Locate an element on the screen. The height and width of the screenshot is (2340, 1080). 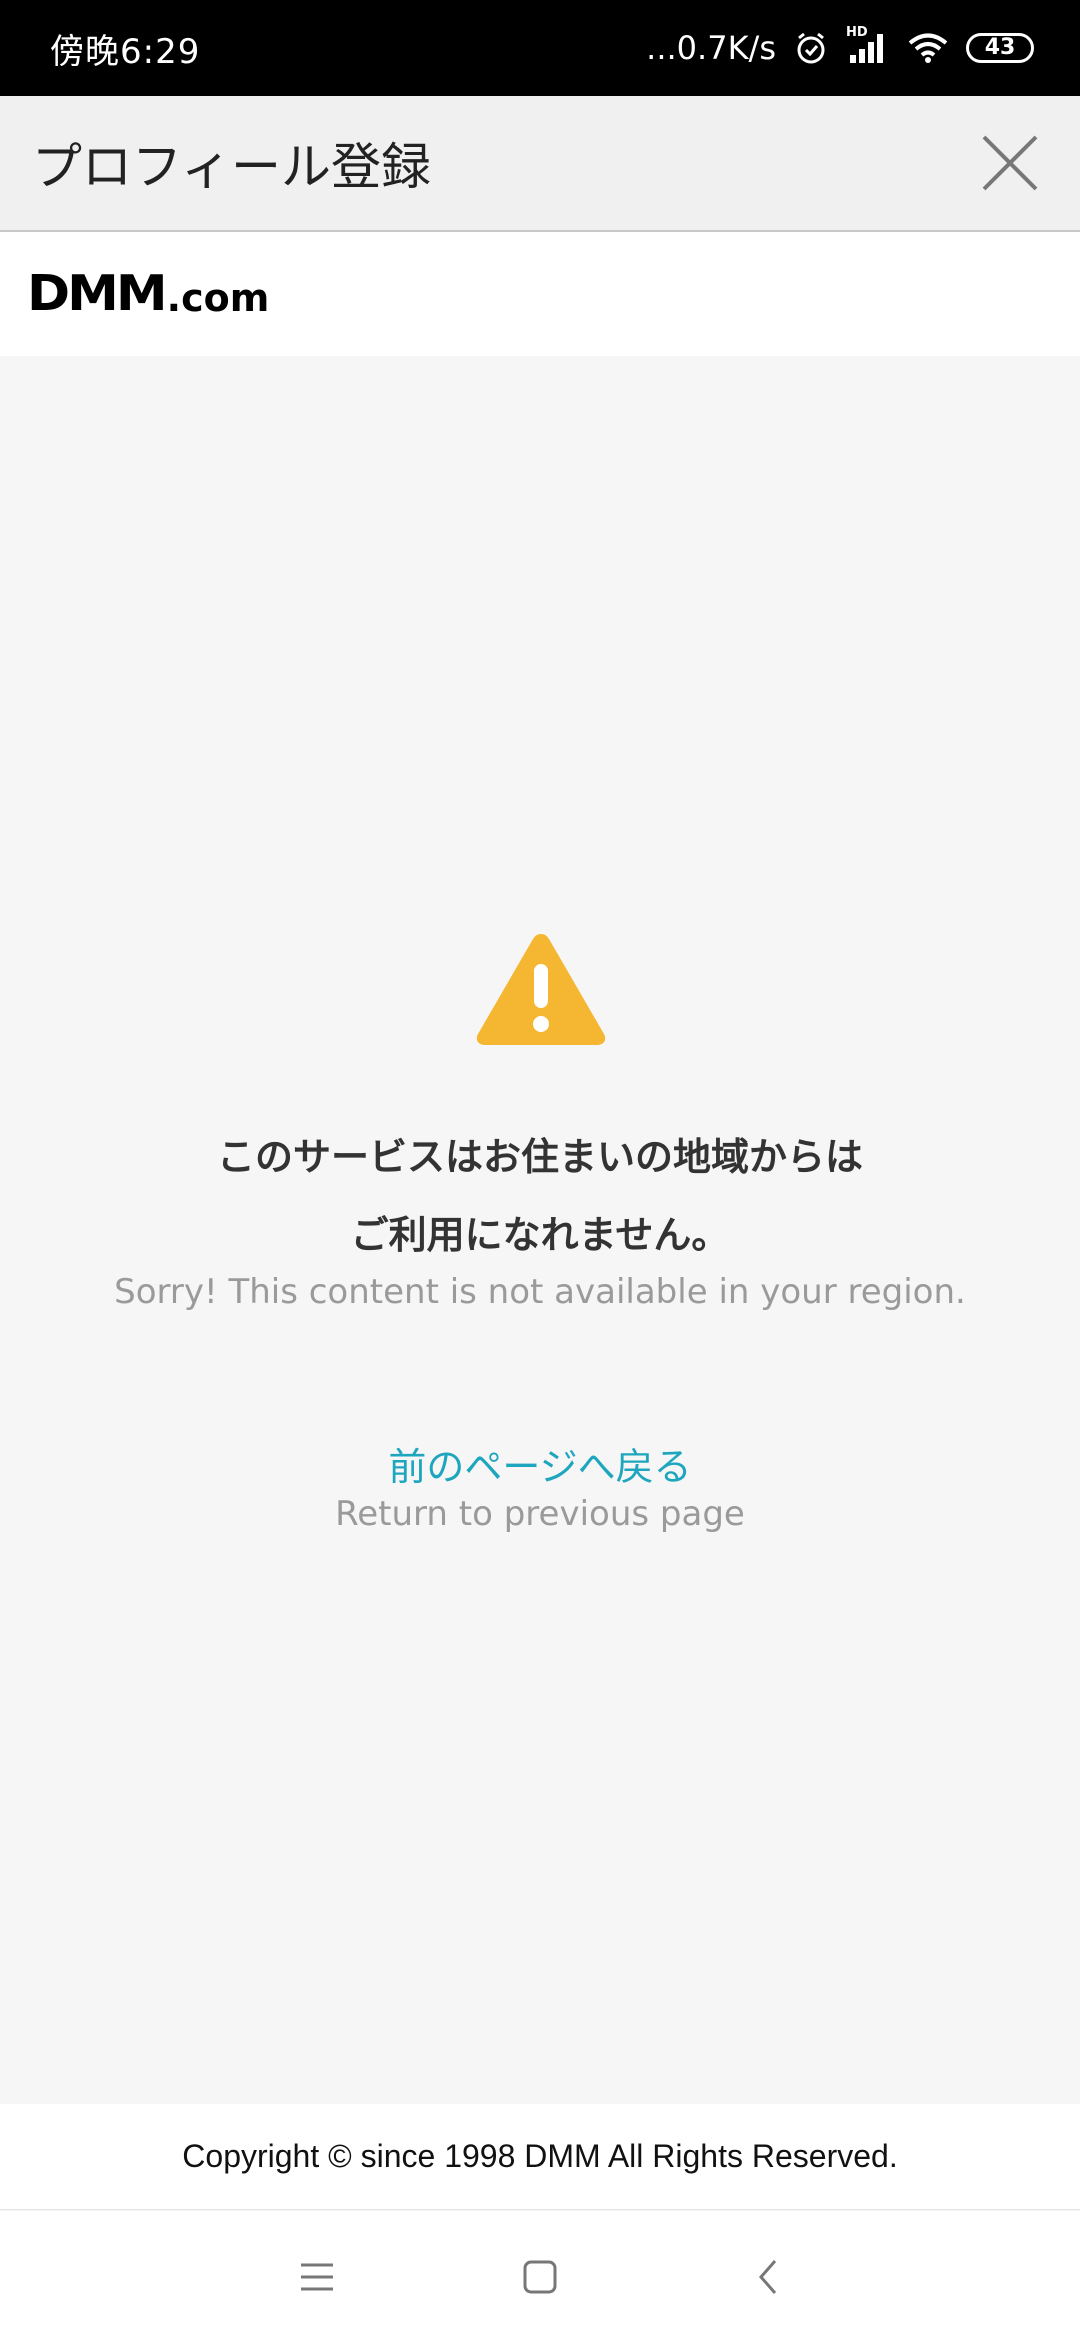
menu-icon is located at coordinates (317, 2277).